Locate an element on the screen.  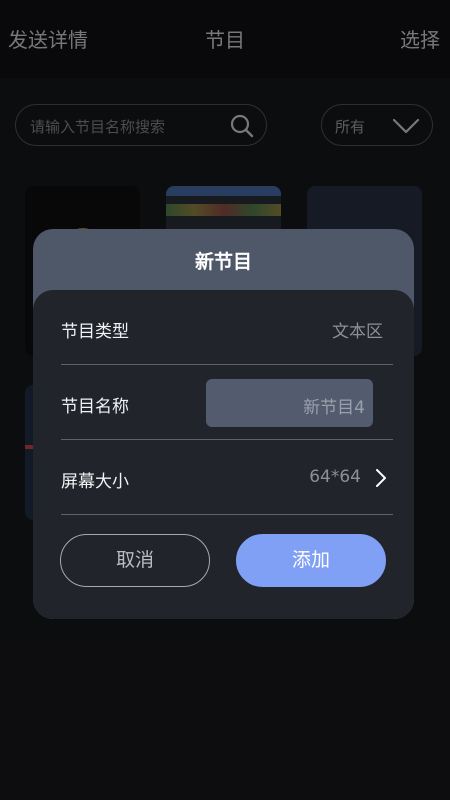
program-name-input: 新节目4 is located at coordinates (289, 403).